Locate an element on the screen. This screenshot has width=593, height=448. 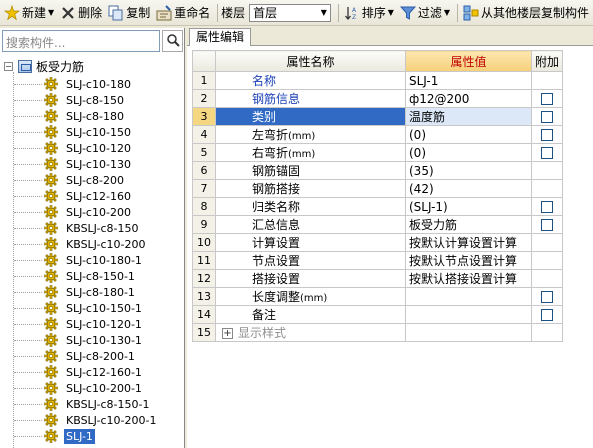
property-value-cell: SLJ-1 is located at coordinates (468, 80).